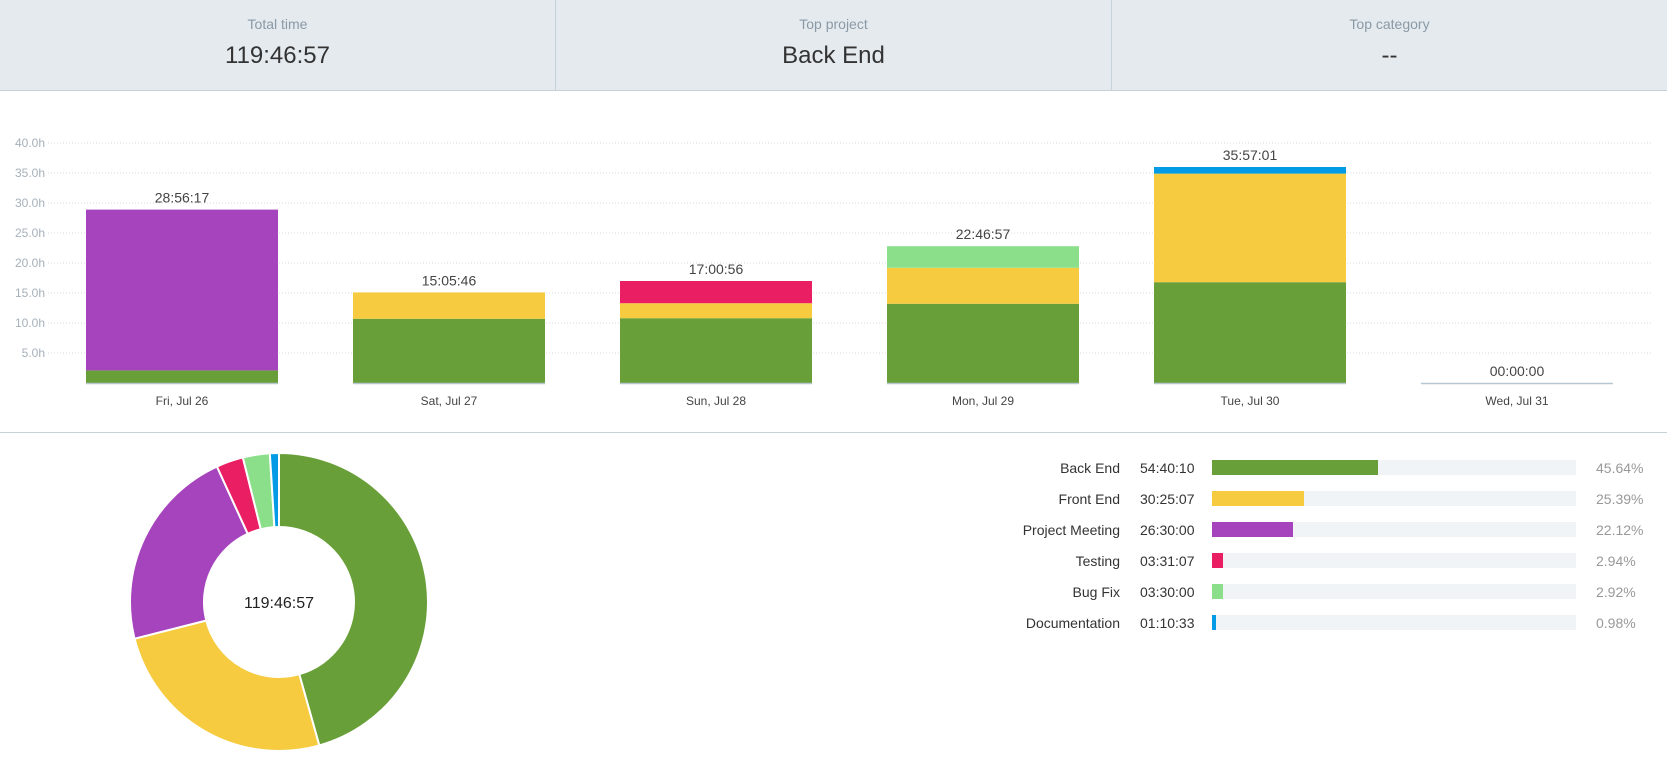 This screenshot has width=1667, height=770. I want to click on legend-percentage: 22.12%, so click(1620, 529).